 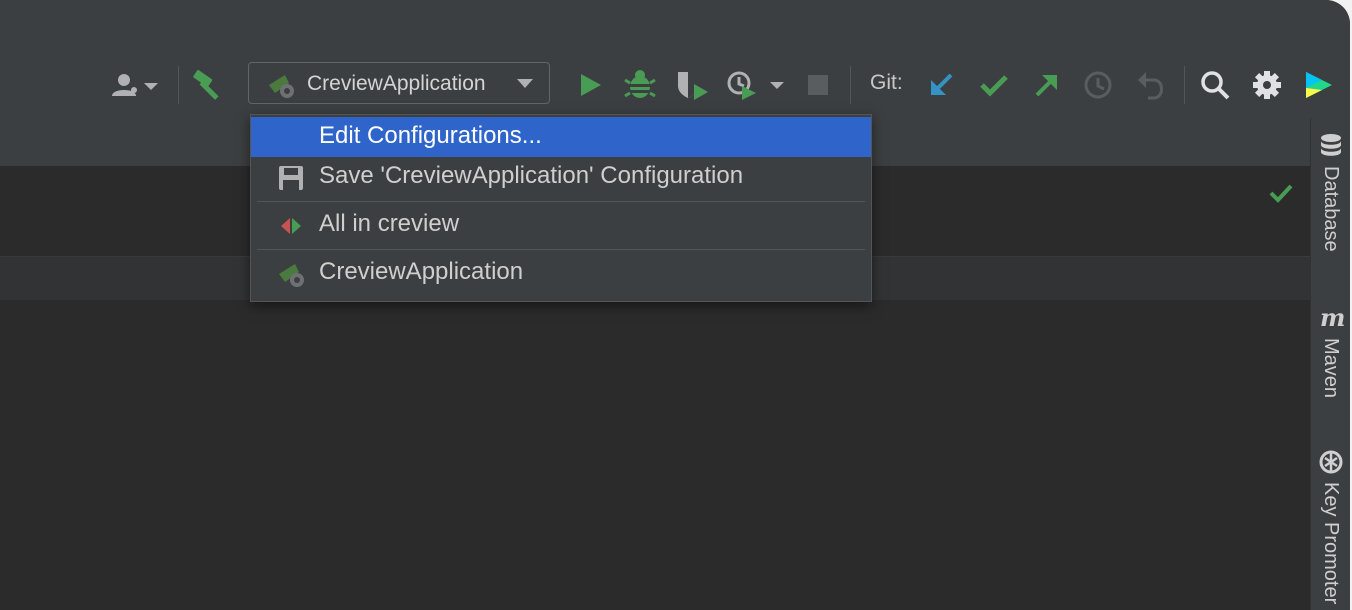 I want to click on debug-button, so click(x=640, y=85).